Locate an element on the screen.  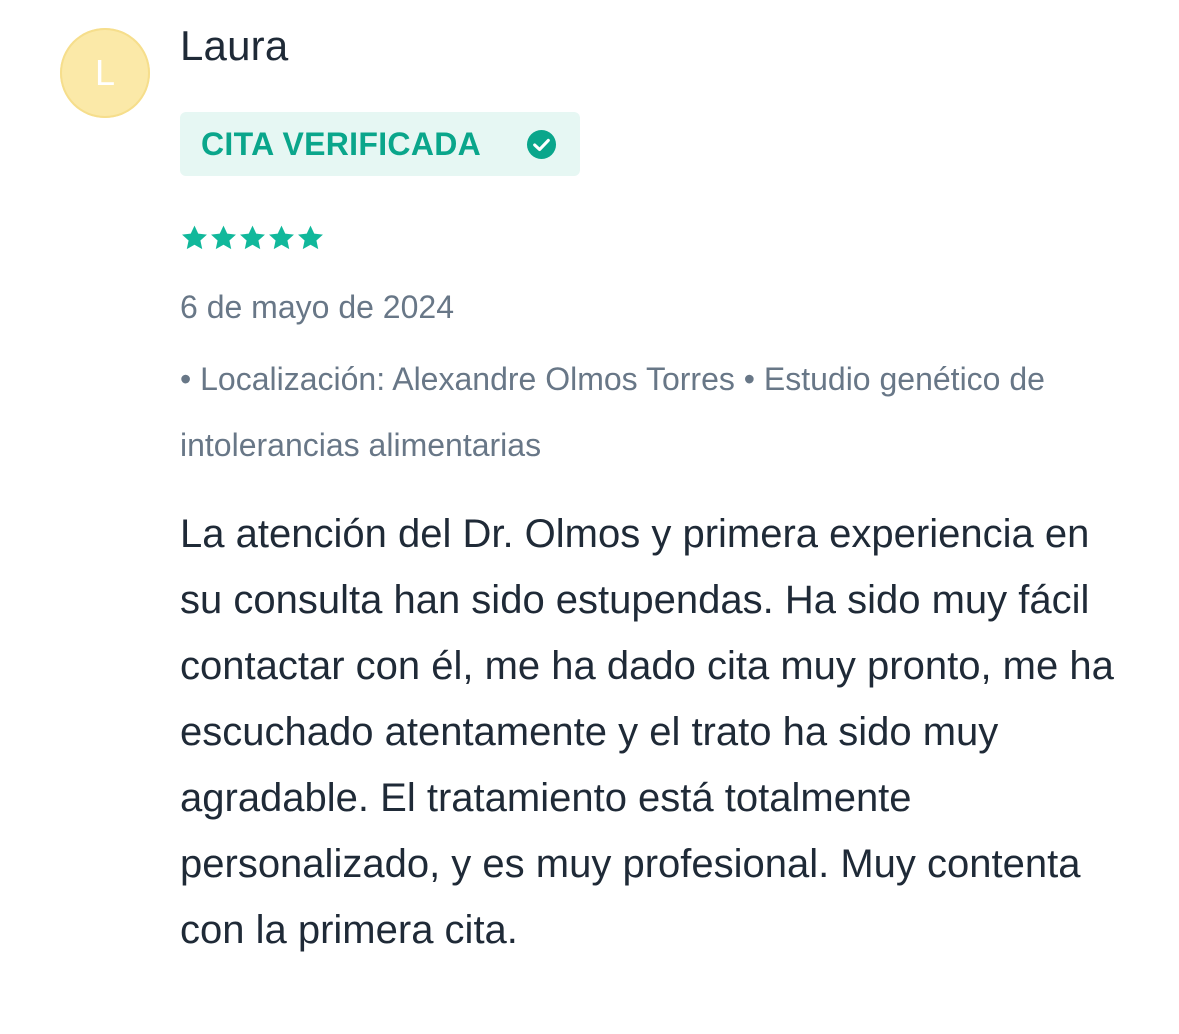
verified-badge-label: CITA VERIFICADA is located at coordinates (341, 144).